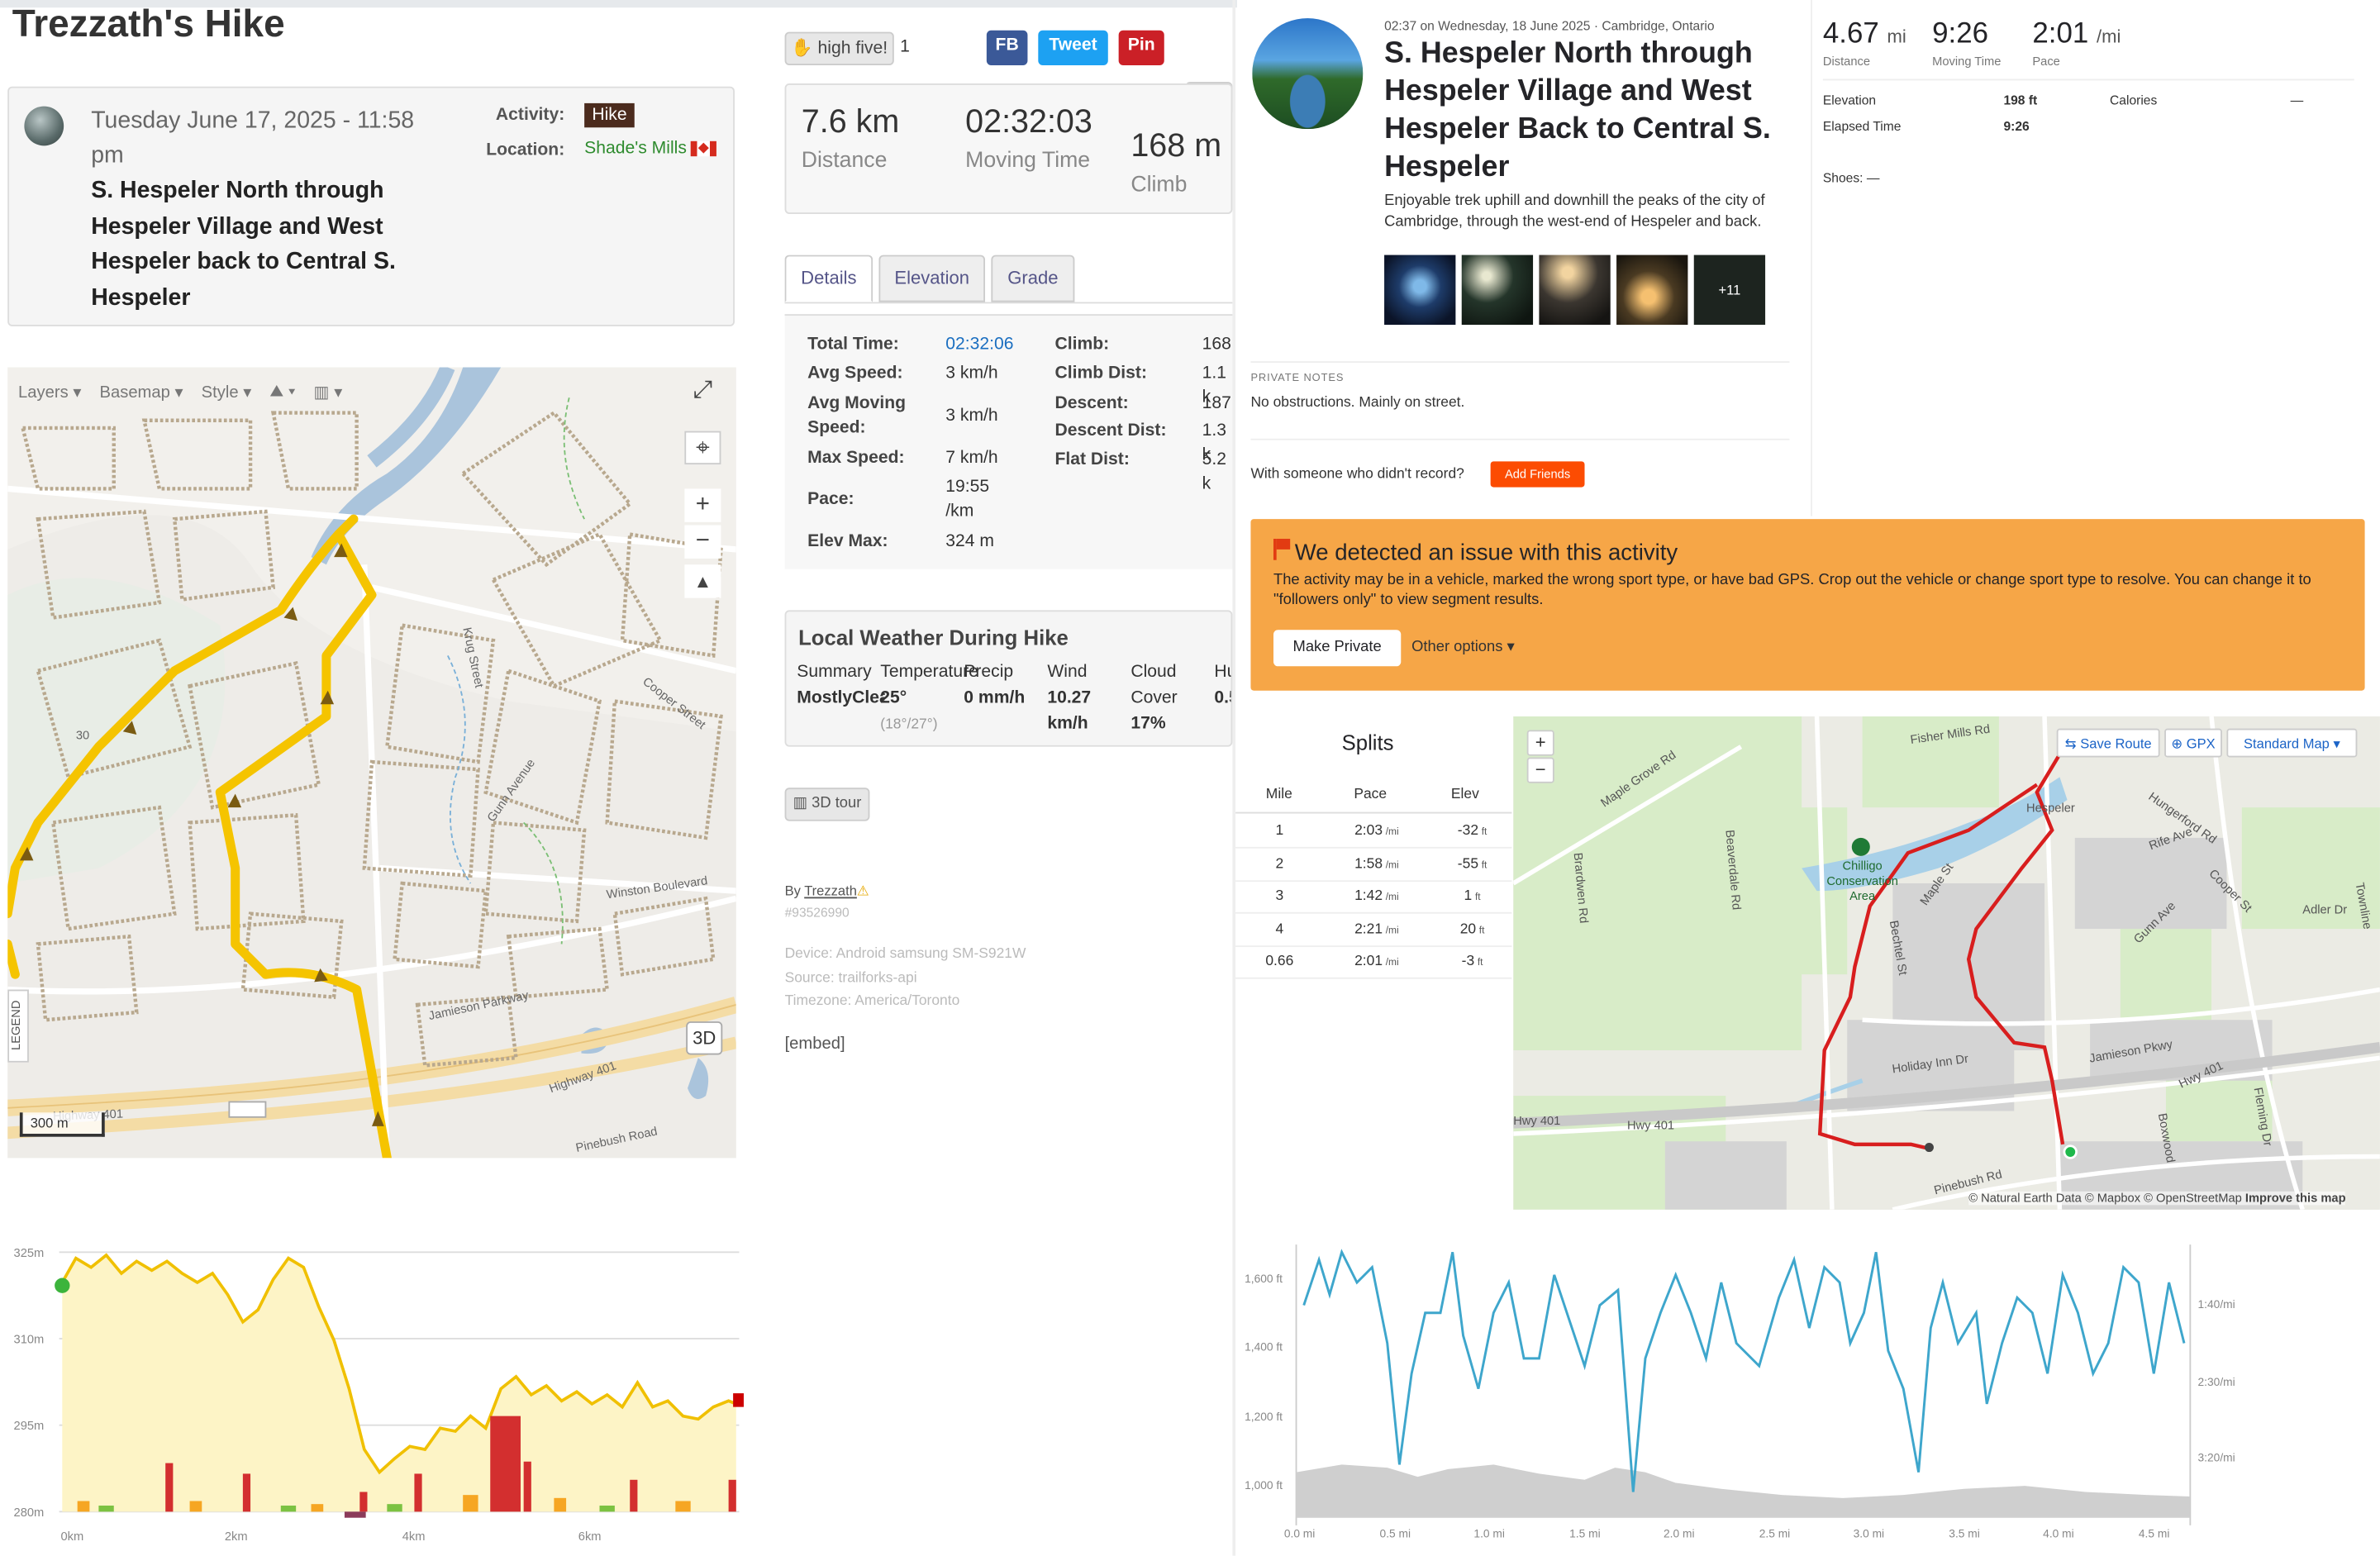 The image size is (2380, 1556). Describe the element at coordinates (704, 1038) in the screenshot. I see `3d-button: 3D` at that location.